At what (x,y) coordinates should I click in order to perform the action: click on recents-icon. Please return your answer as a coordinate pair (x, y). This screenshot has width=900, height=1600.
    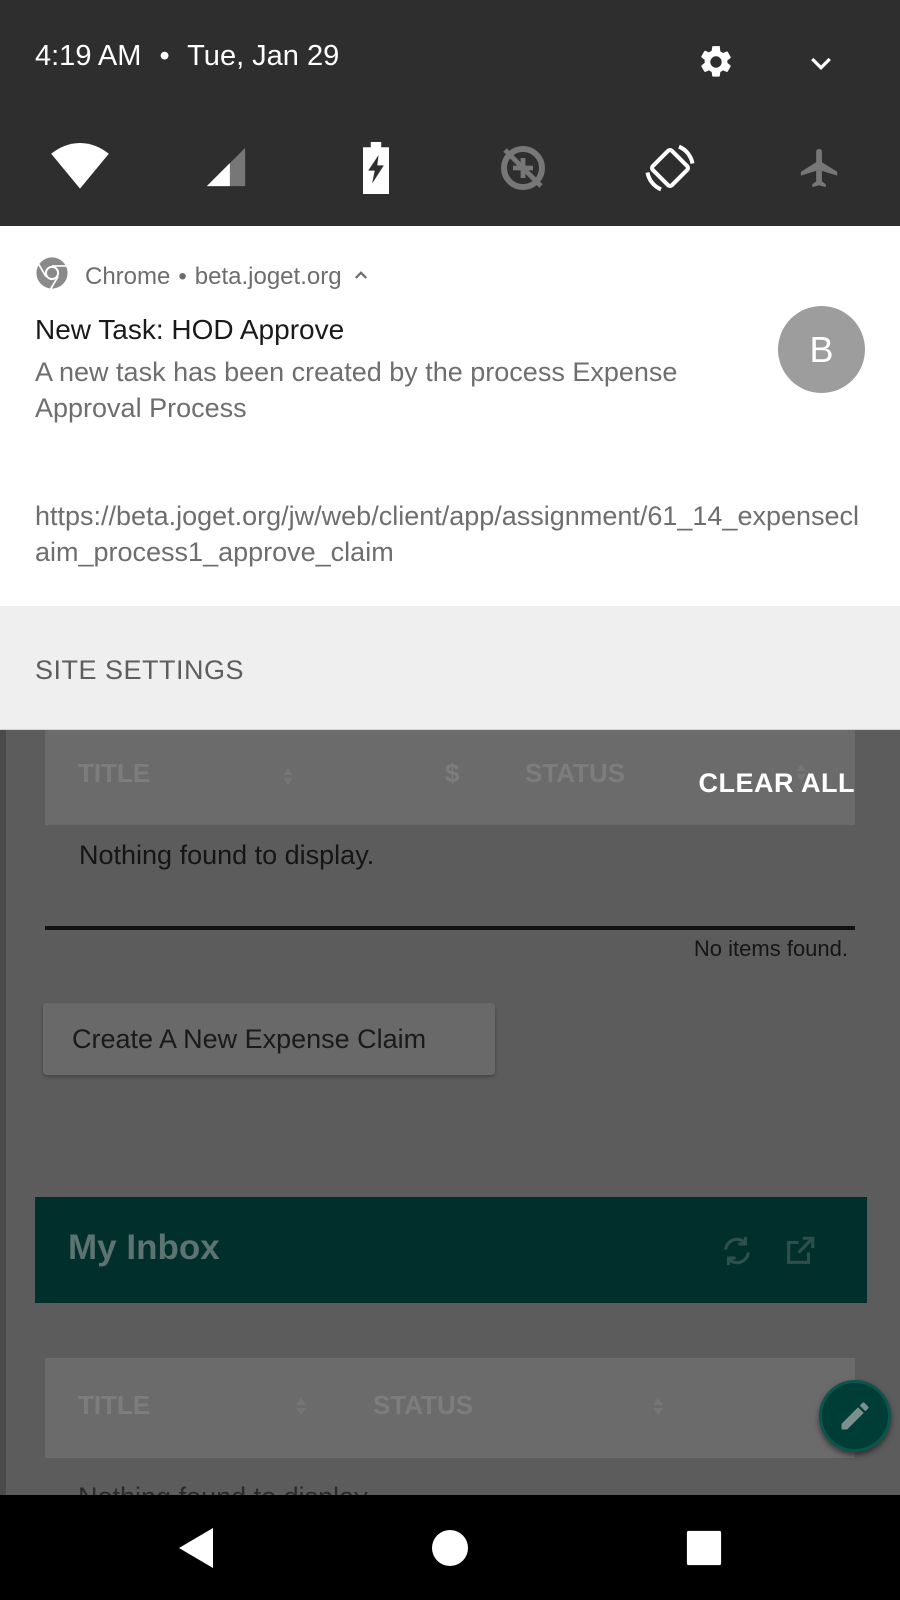
    Looking at the image, I should click on (704, 1548).